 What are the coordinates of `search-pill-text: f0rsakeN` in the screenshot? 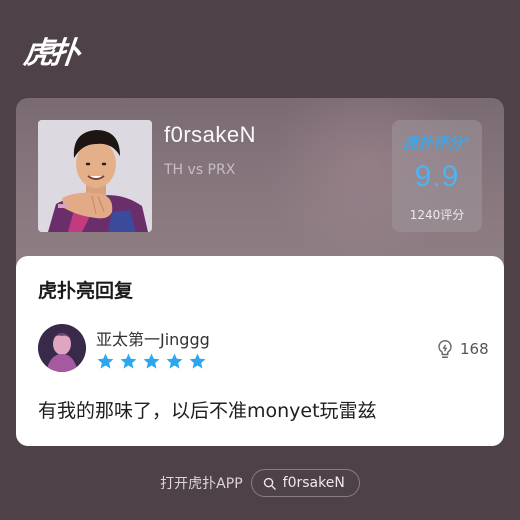 It's located at (313, 483).